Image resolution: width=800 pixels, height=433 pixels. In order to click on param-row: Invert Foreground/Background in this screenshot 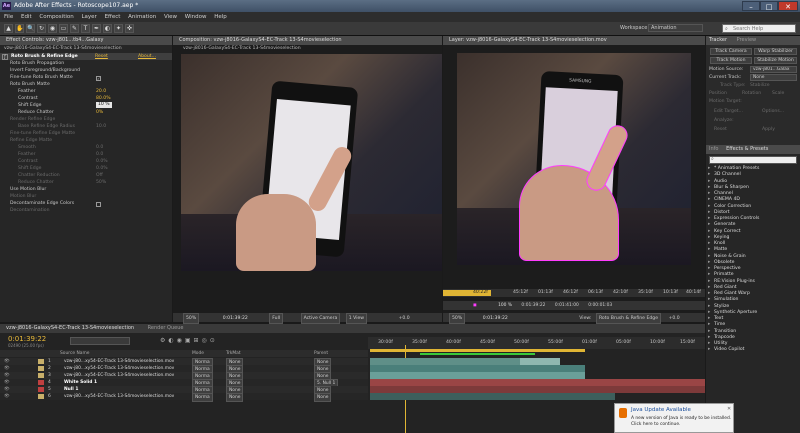, I will do `click(45, 71)`.